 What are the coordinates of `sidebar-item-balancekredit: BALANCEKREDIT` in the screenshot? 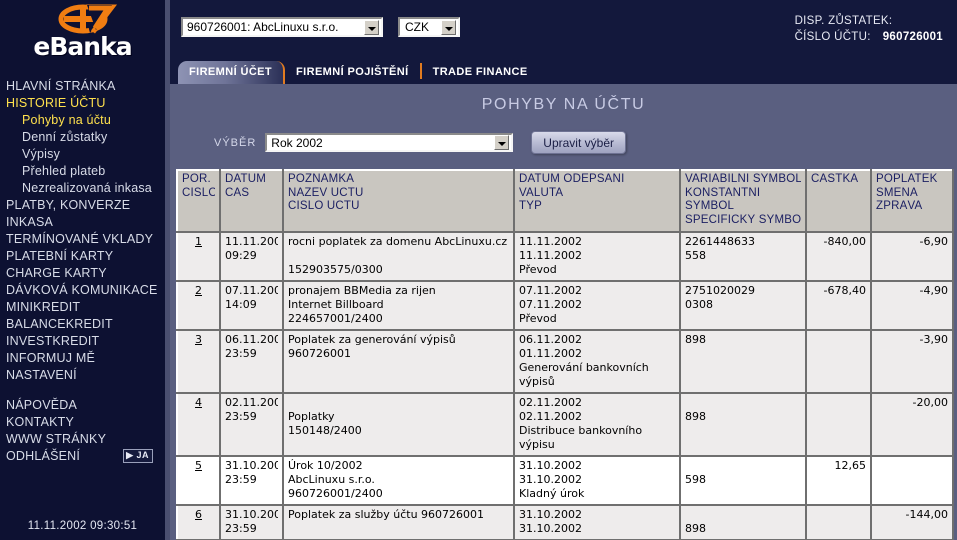 It's located at (85, 324).